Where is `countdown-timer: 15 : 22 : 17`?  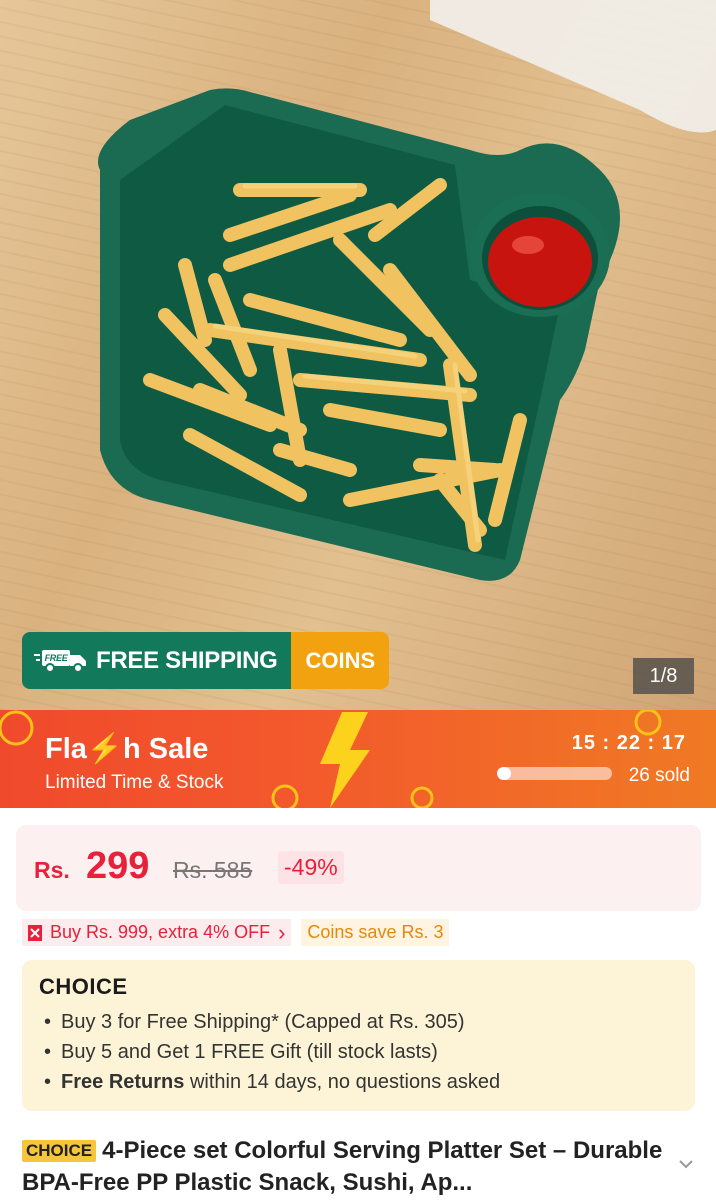 countdown-timer: 15 : 22 : 17 is located at coordinates (628, 743).